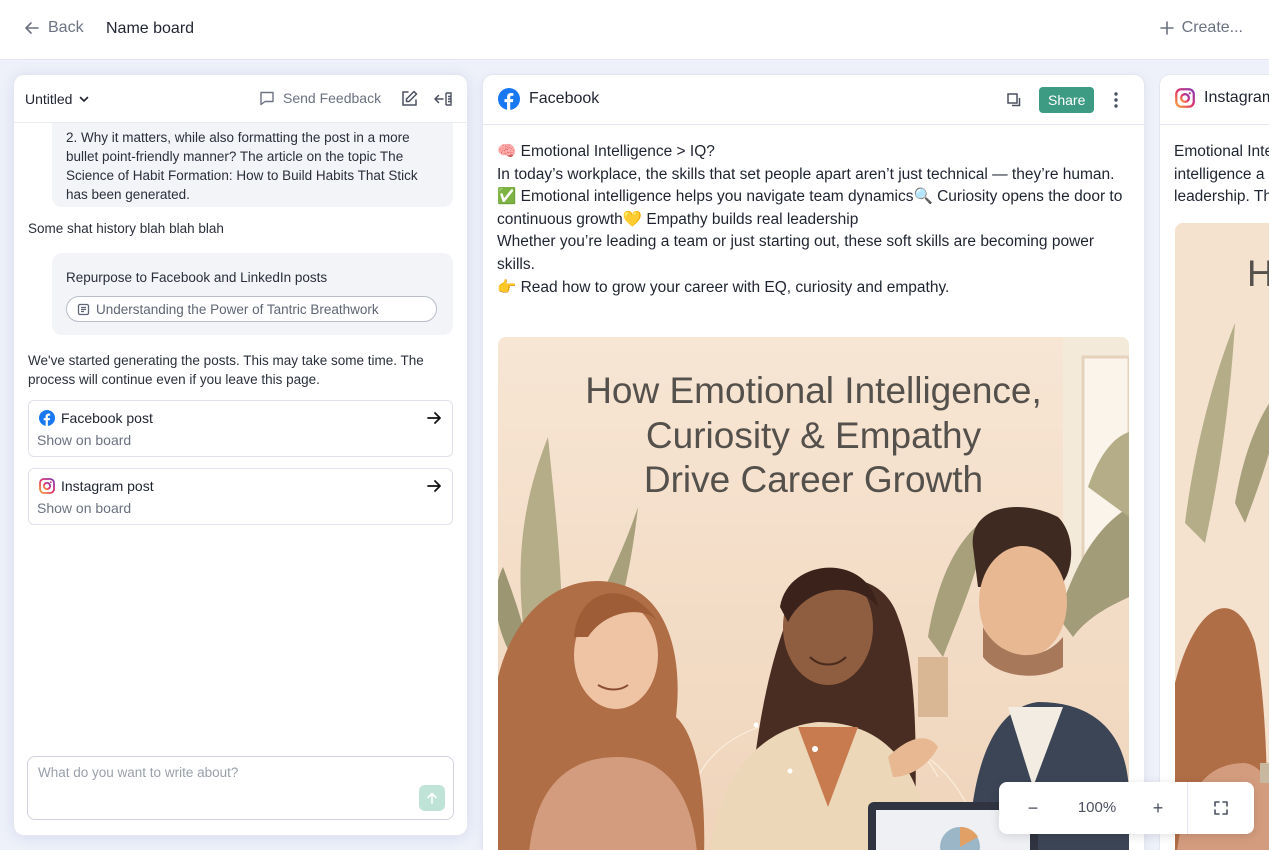 The image size is (1269, 850). I want to click on post-title: Facebook post, so click(107, 418).